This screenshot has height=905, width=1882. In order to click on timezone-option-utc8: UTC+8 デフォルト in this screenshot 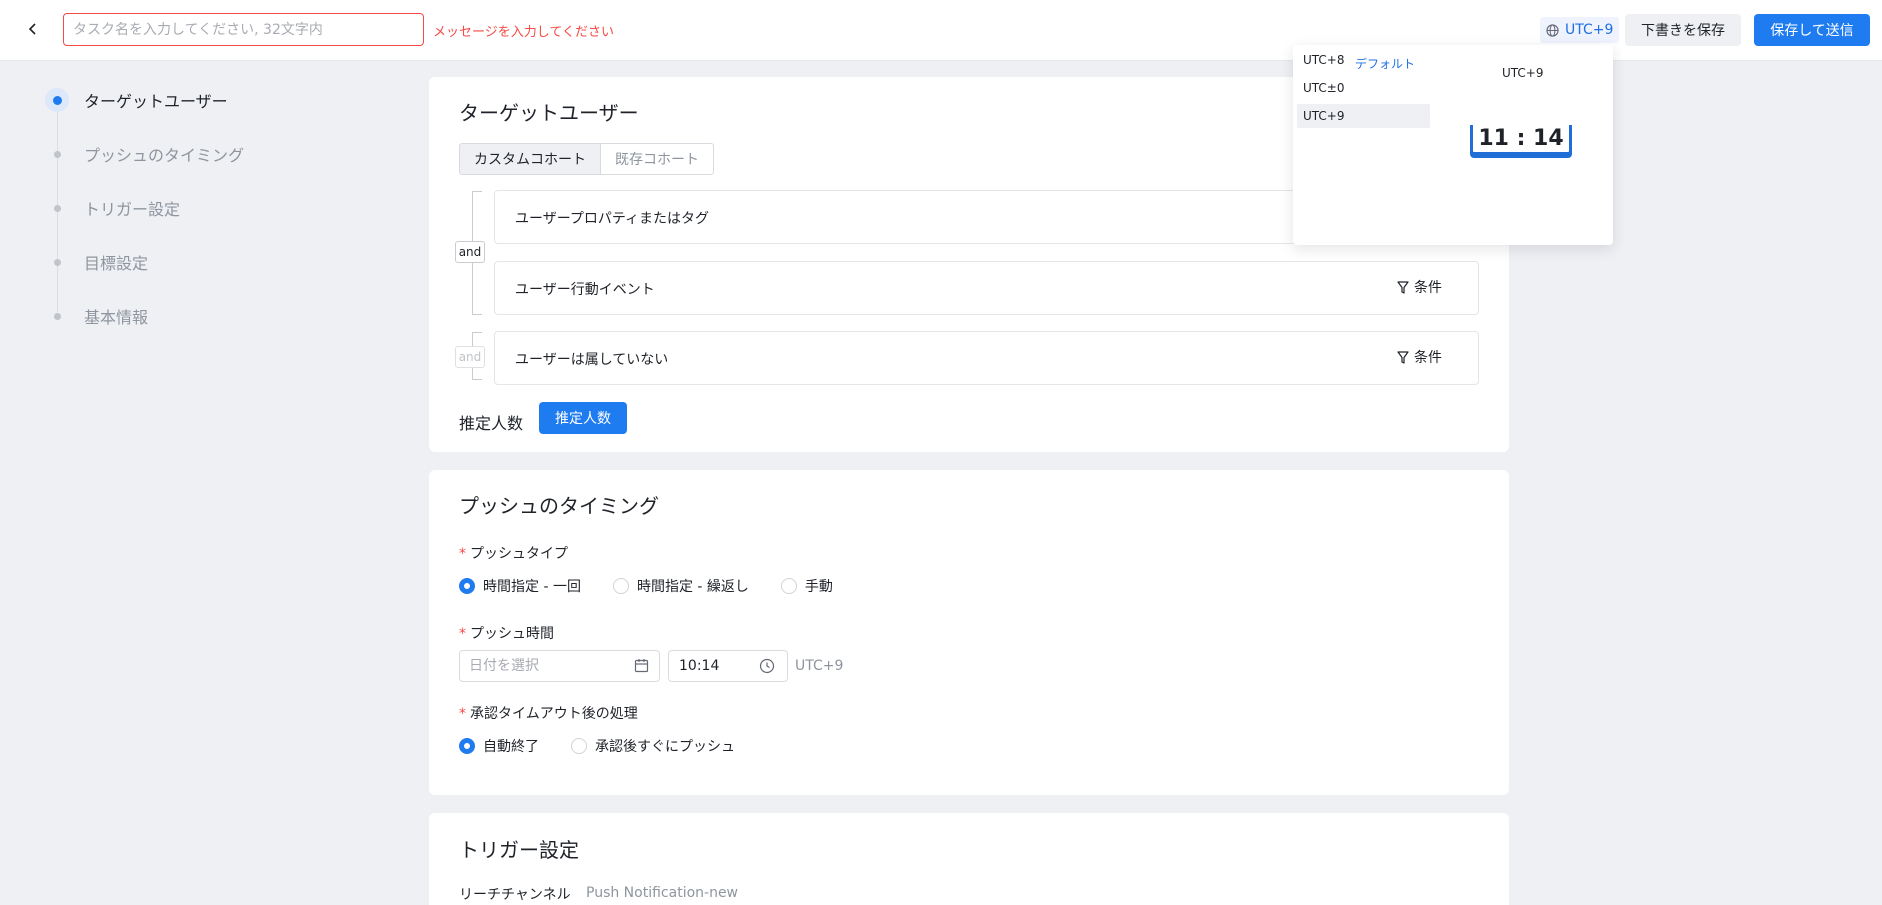, I will do `click(1363, 60)`.